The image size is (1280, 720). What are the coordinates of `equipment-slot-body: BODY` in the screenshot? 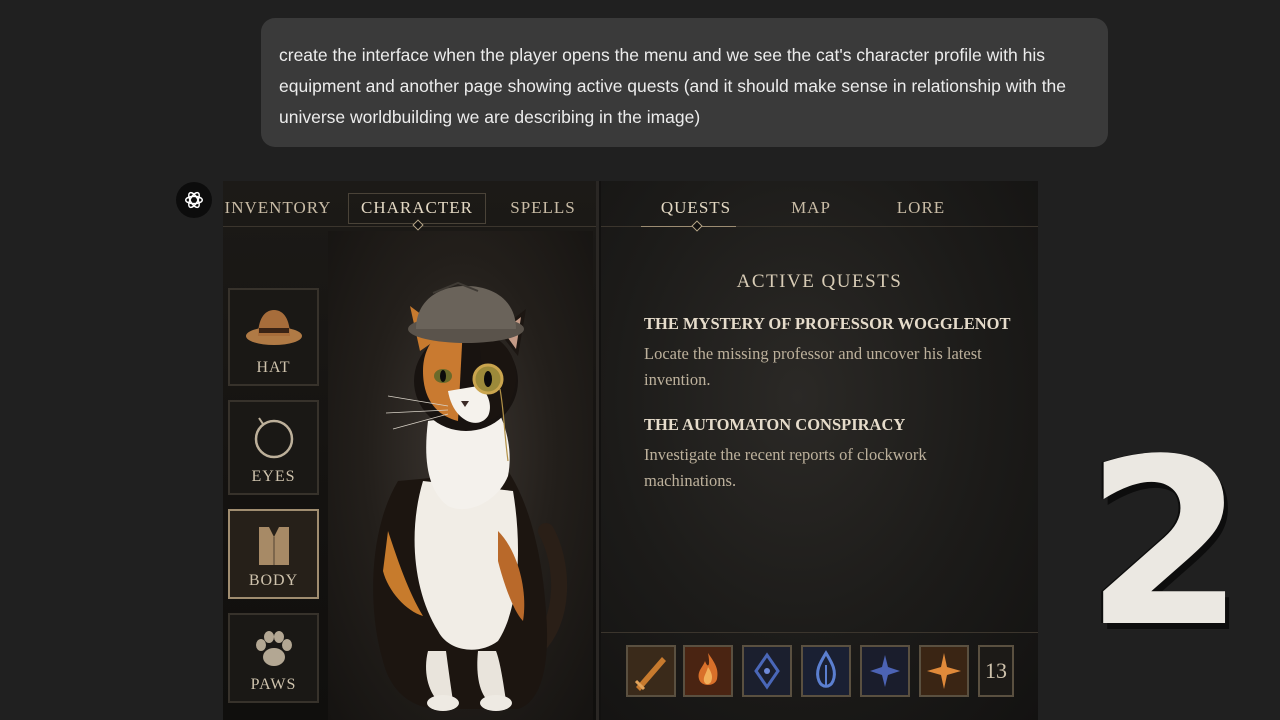 It's located at (273, 554).